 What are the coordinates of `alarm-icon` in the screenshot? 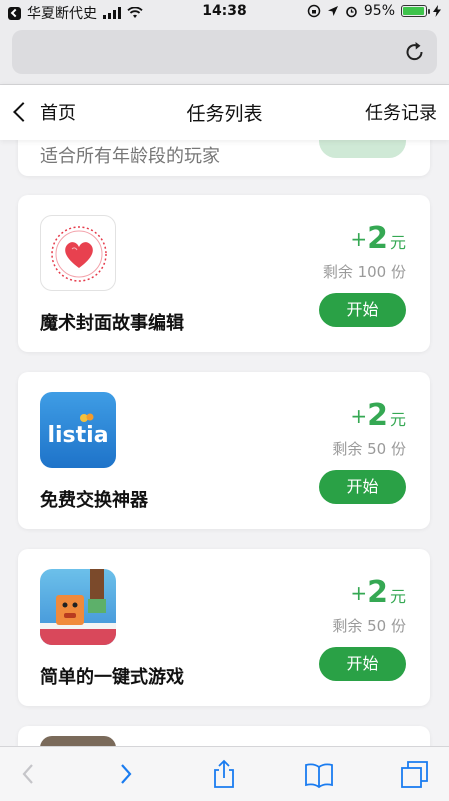 It's located at (351, 11).